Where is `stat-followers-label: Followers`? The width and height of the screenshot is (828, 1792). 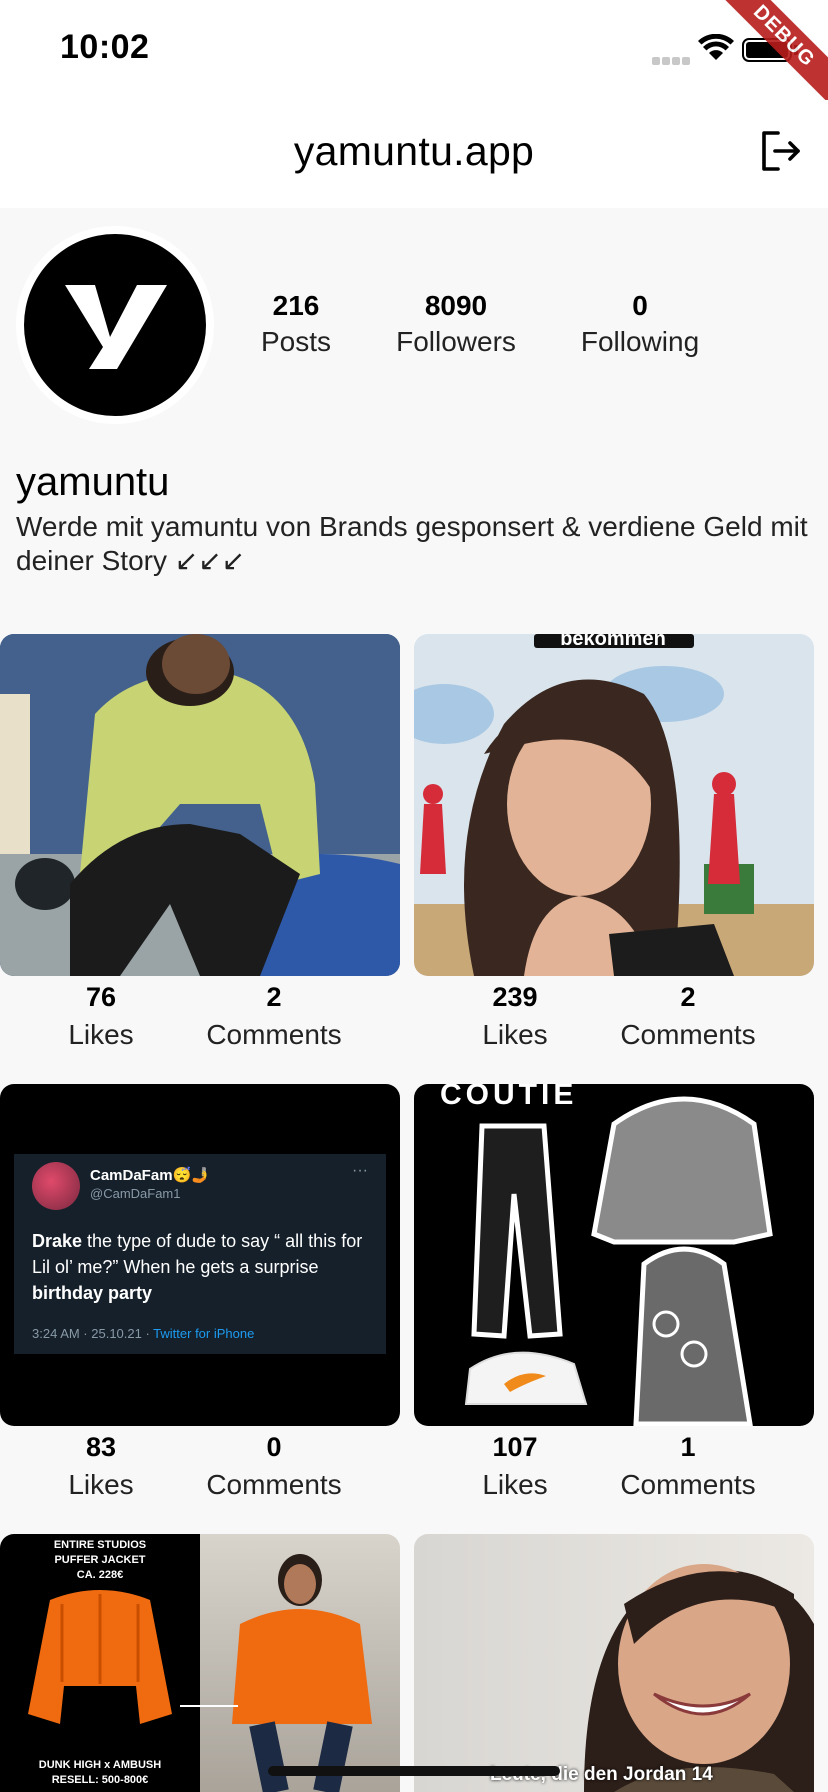 stat-followers-label: Followers is located at coordinates (456, 341).